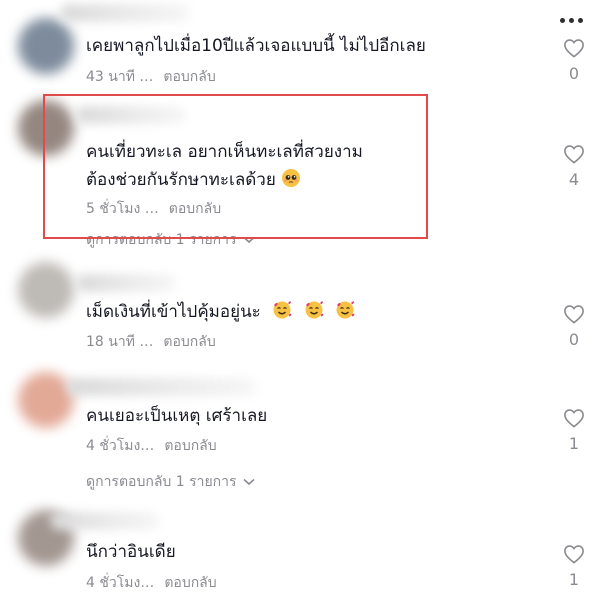  I want to click on comment-text-line2: ต้องช่วยกันรักษาทะเลด้วย, so click(224, 180).